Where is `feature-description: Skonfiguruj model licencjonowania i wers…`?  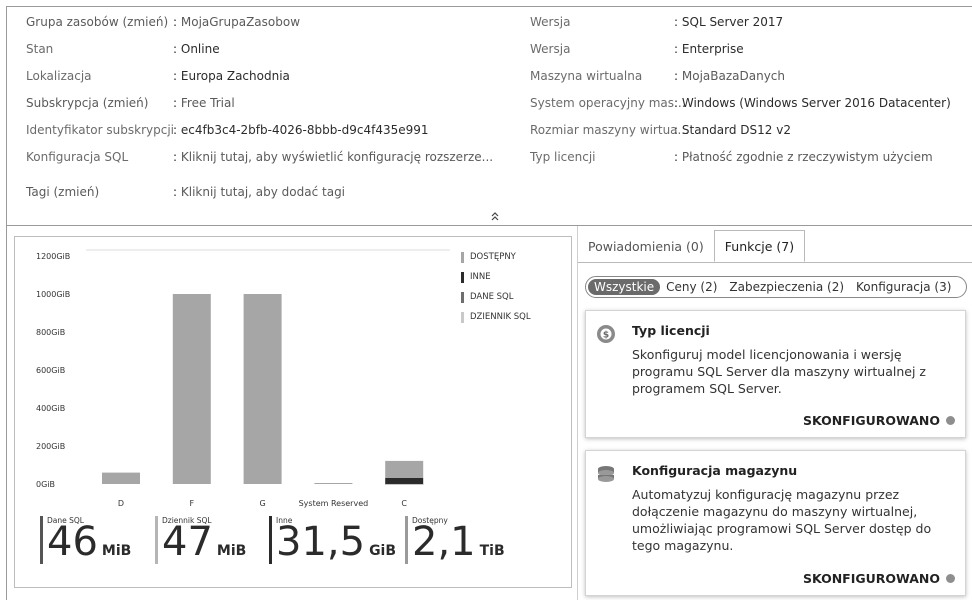 feature-description: Skonfiguruj model licencjonowania i wers… is located at coordinates (779, 371).